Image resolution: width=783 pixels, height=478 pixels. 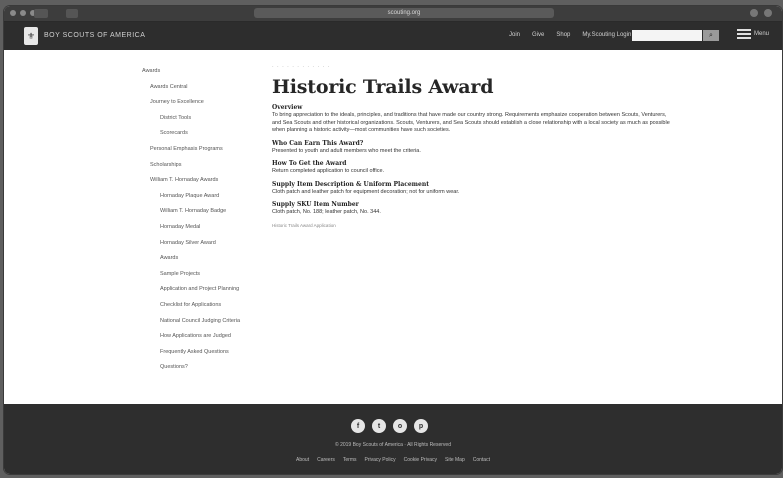 What do you see at coordinates (202, 134) in the screenshot?
I see `sidebar-item-scorecards: Scorecards` at bounding box center [202, 134].